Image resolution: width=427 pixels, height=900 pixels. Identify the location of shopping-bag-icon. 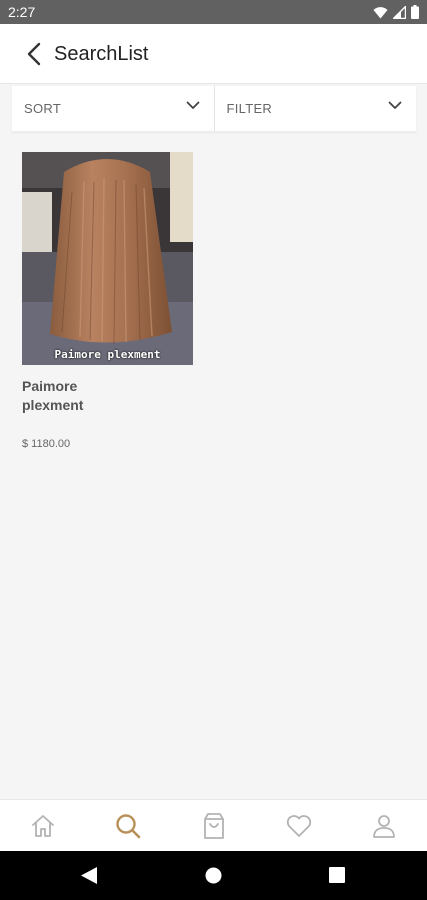
(213, 825).